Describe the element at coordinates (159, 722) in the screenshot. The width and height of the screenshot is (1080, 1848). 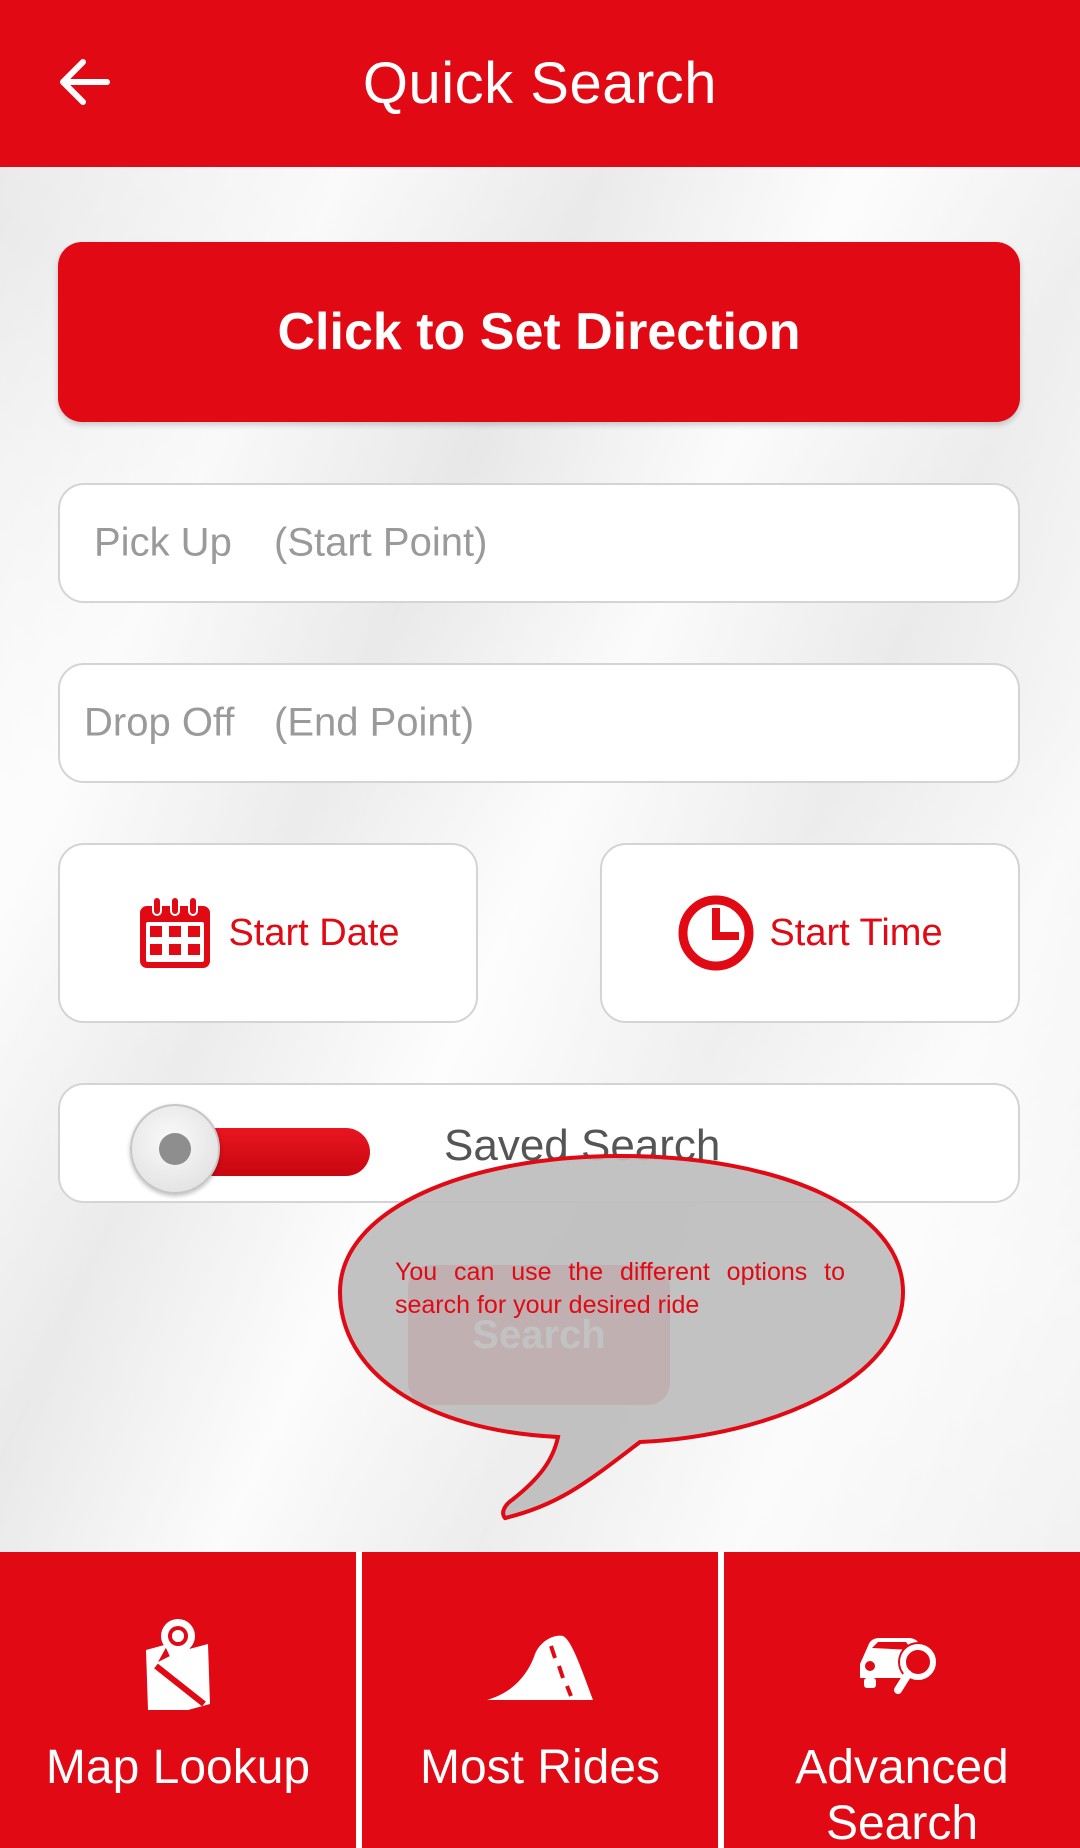
I see `dropoff-label: Drop Off` at that location.